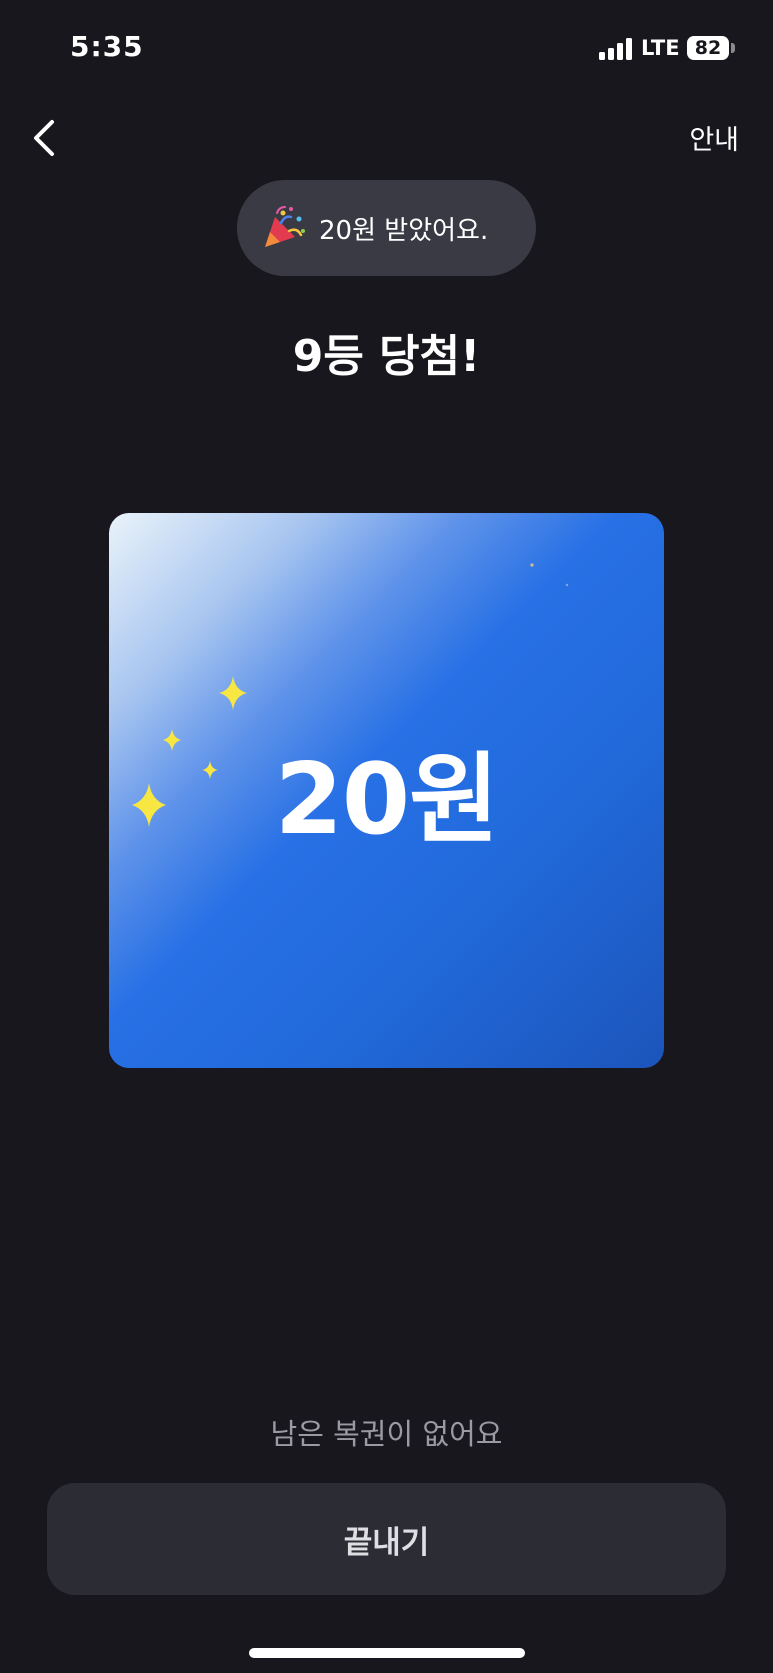  What do you see at coordinates (107, 46) in the screenshot?
I see `status-time: 5:35` at bounding box center [107, 46].